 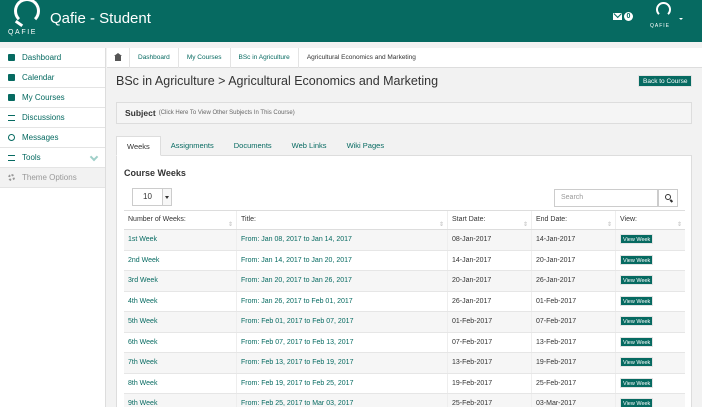 What do you see at coordinates (574, 383) in the screenshot?
I see `end-date: 25-Feb-2017` at bounding box center [574, 383].